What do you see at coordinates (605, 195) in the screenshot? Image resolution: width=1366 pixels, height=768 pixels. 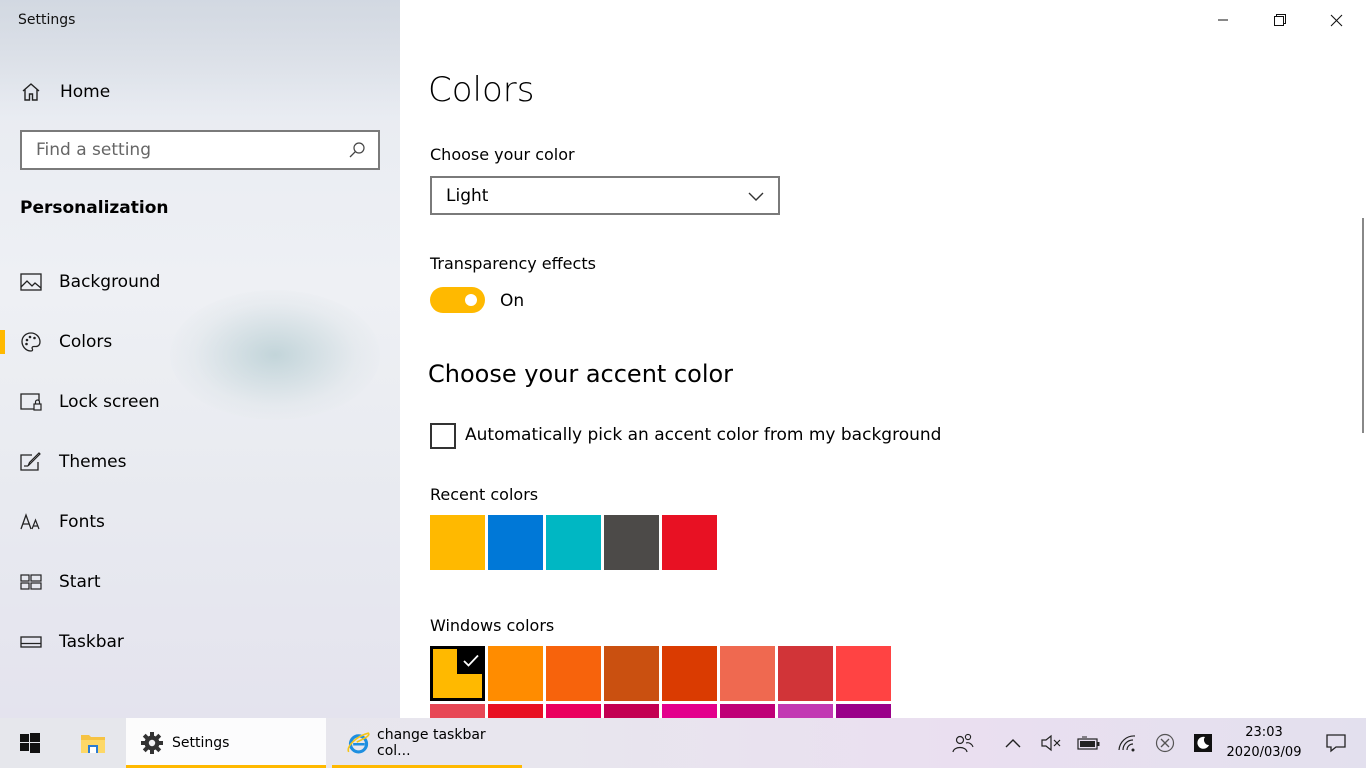 I see `choose-color-dropdown: Light` at bounding box center [605, 195].